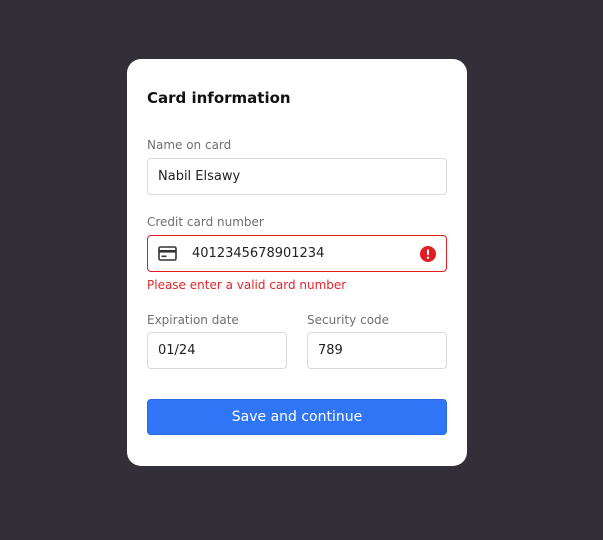  Describe the element at coordinates (193, 320) in the screenshot. I see `expiration-date-label: Expiration date` at that location.